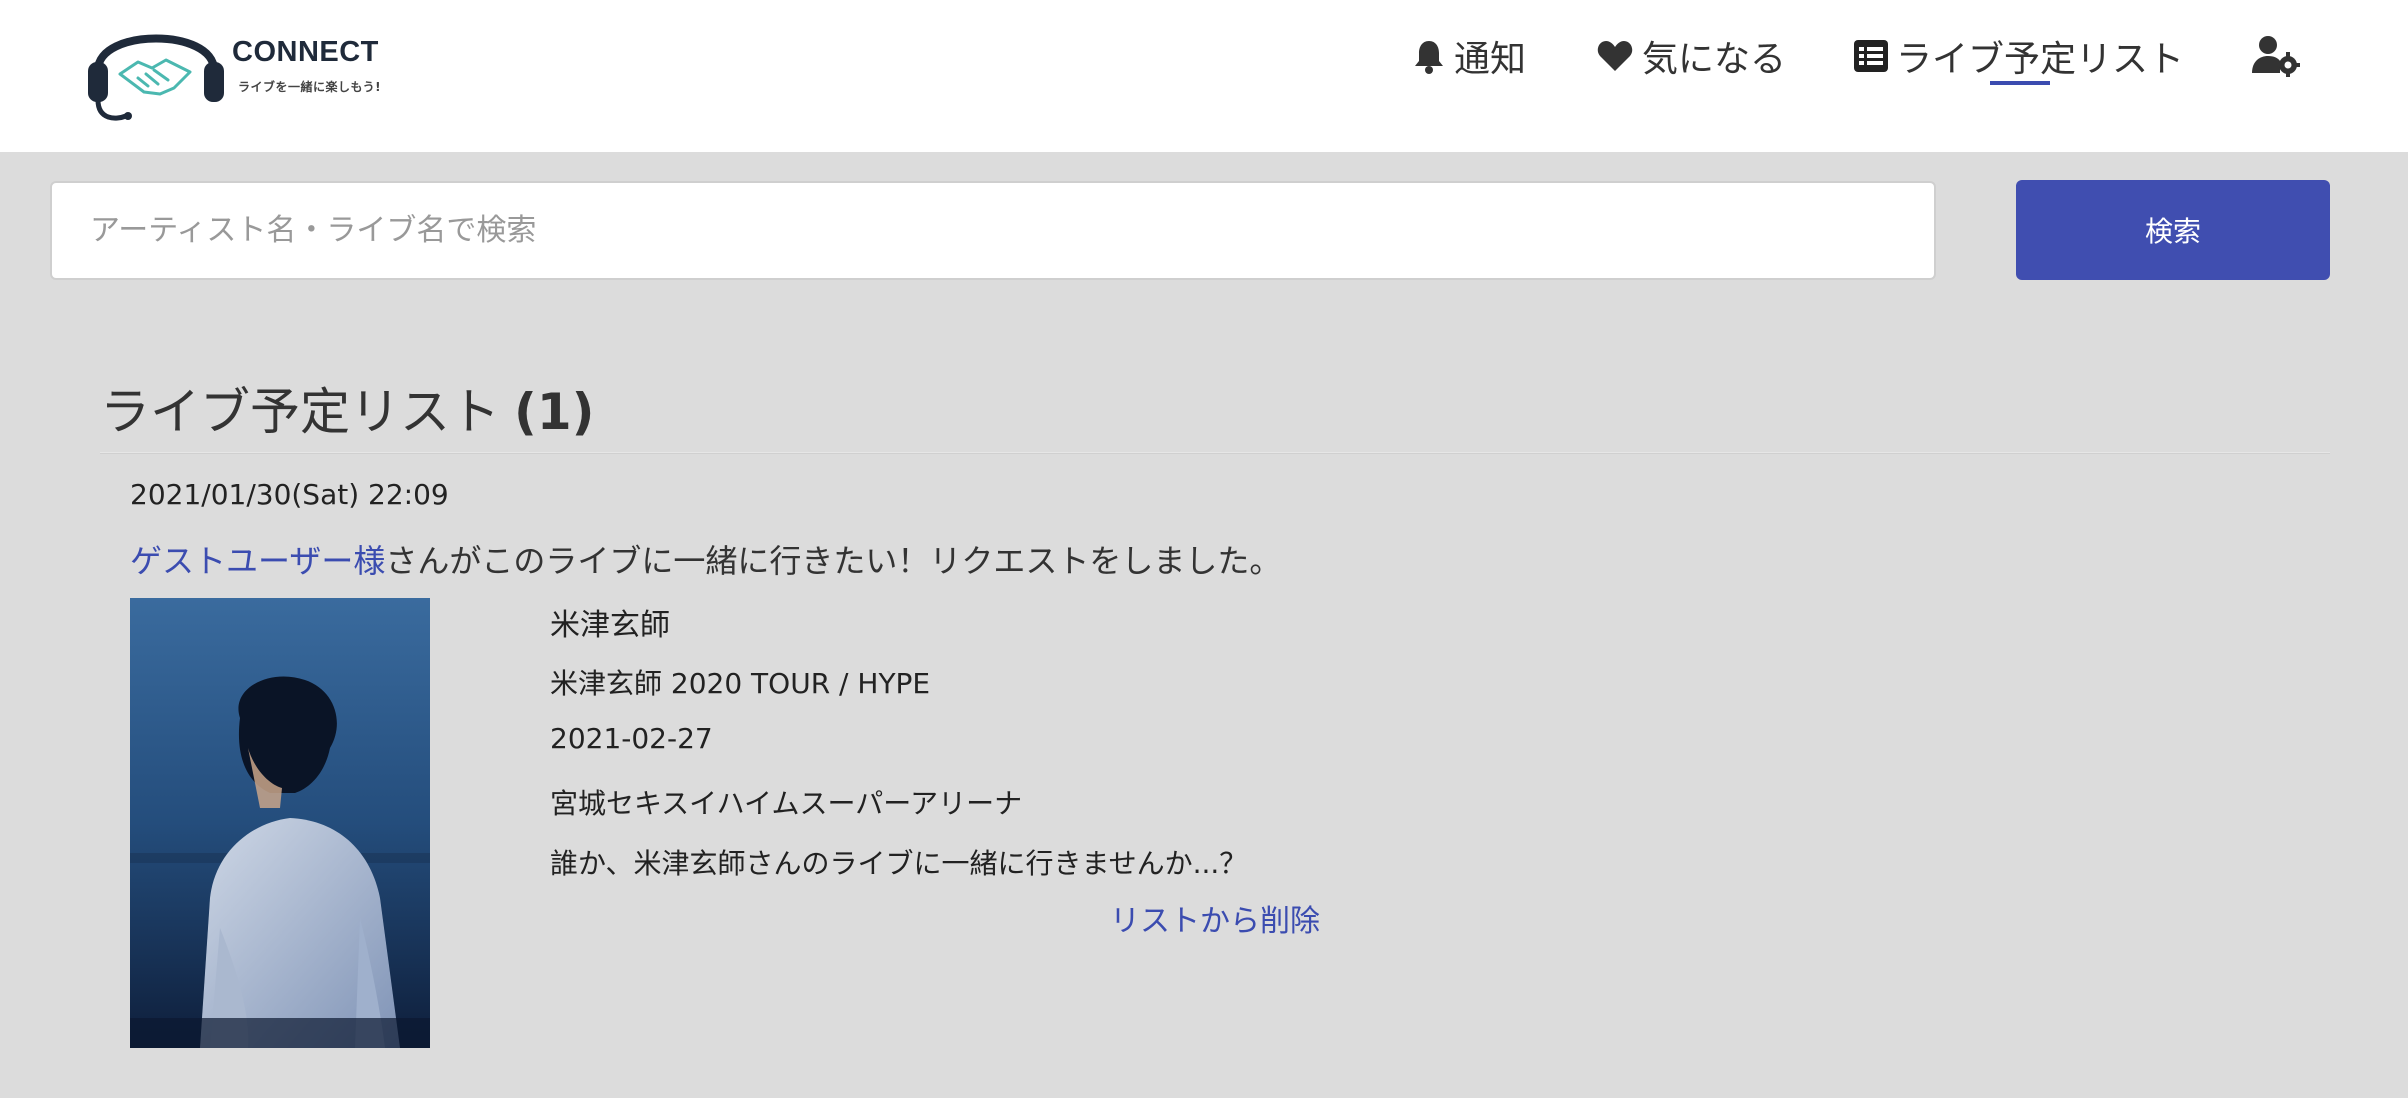 The image size is (2408, 1098). I want to click on connect-logo: CONNECT ライブを一緒に楽しもう!, so click(236, 65).